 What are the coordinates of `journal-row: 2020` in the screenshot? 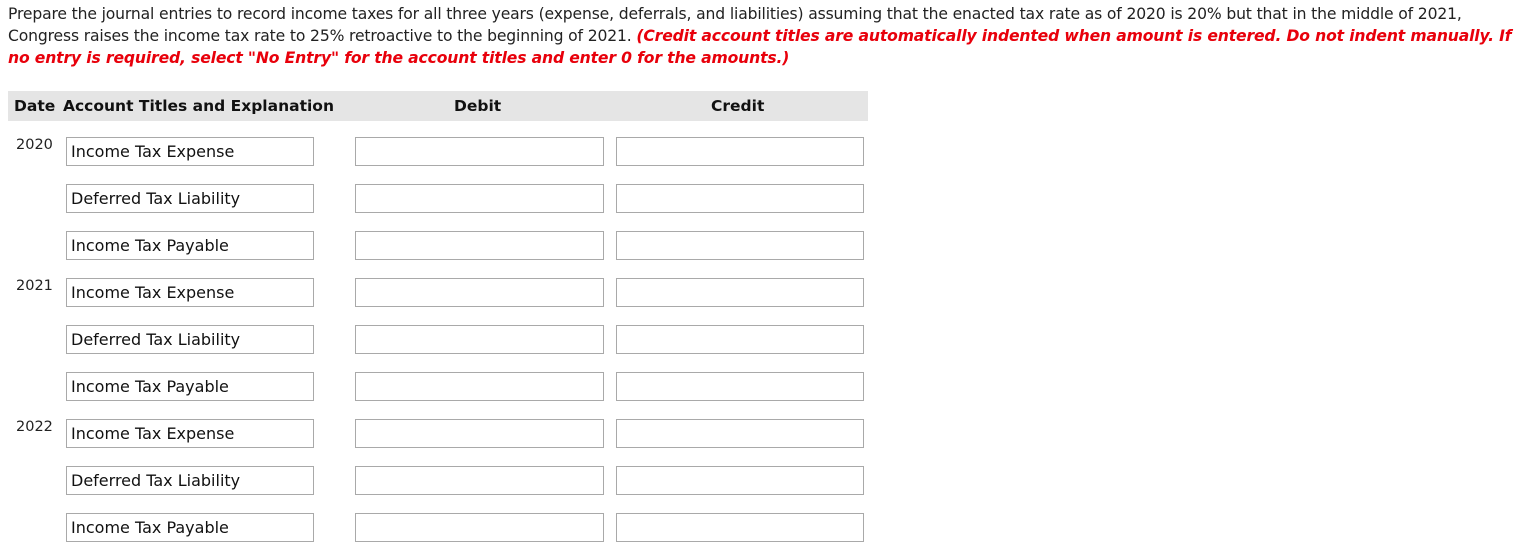 It's located at (435, 152).